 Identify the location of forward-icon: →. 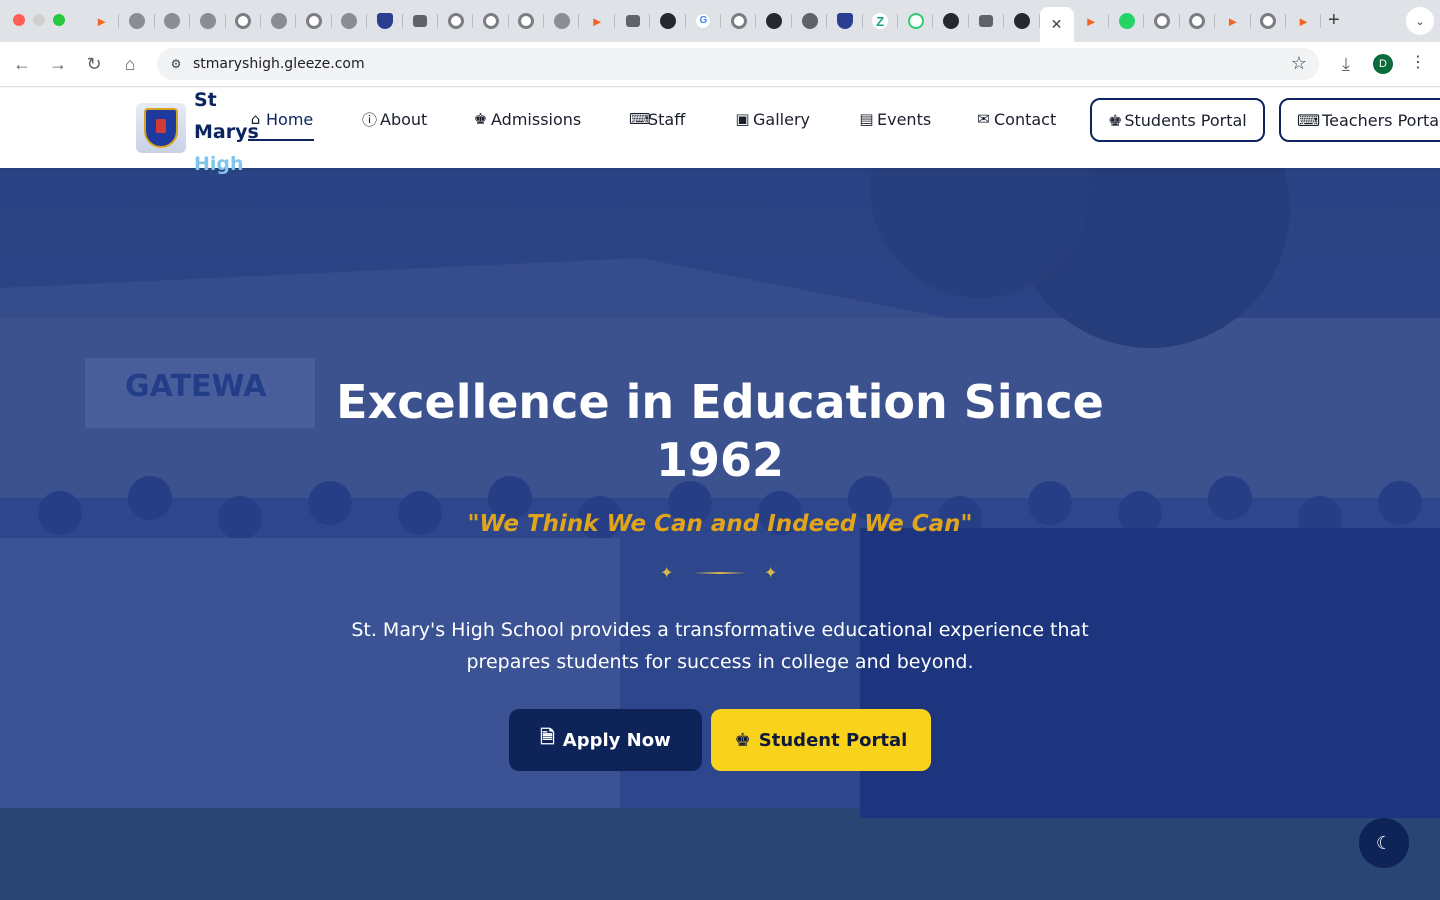
(58, 64).